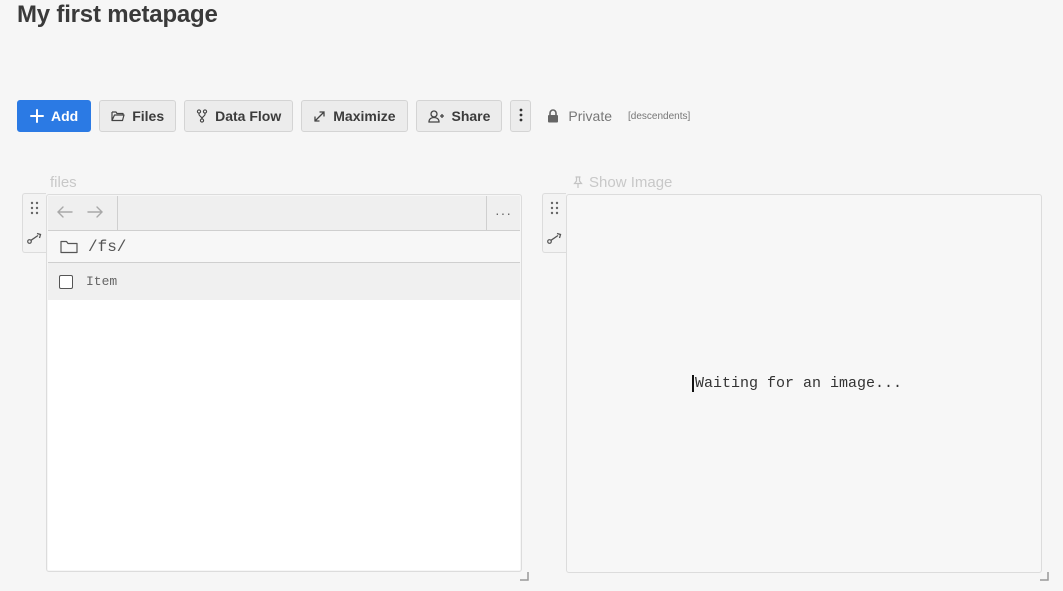 This screenshot has width=1063, height=591. Describe the element at coordinates (553, 116) in the screenshot. I see `lock-icon` at that location.